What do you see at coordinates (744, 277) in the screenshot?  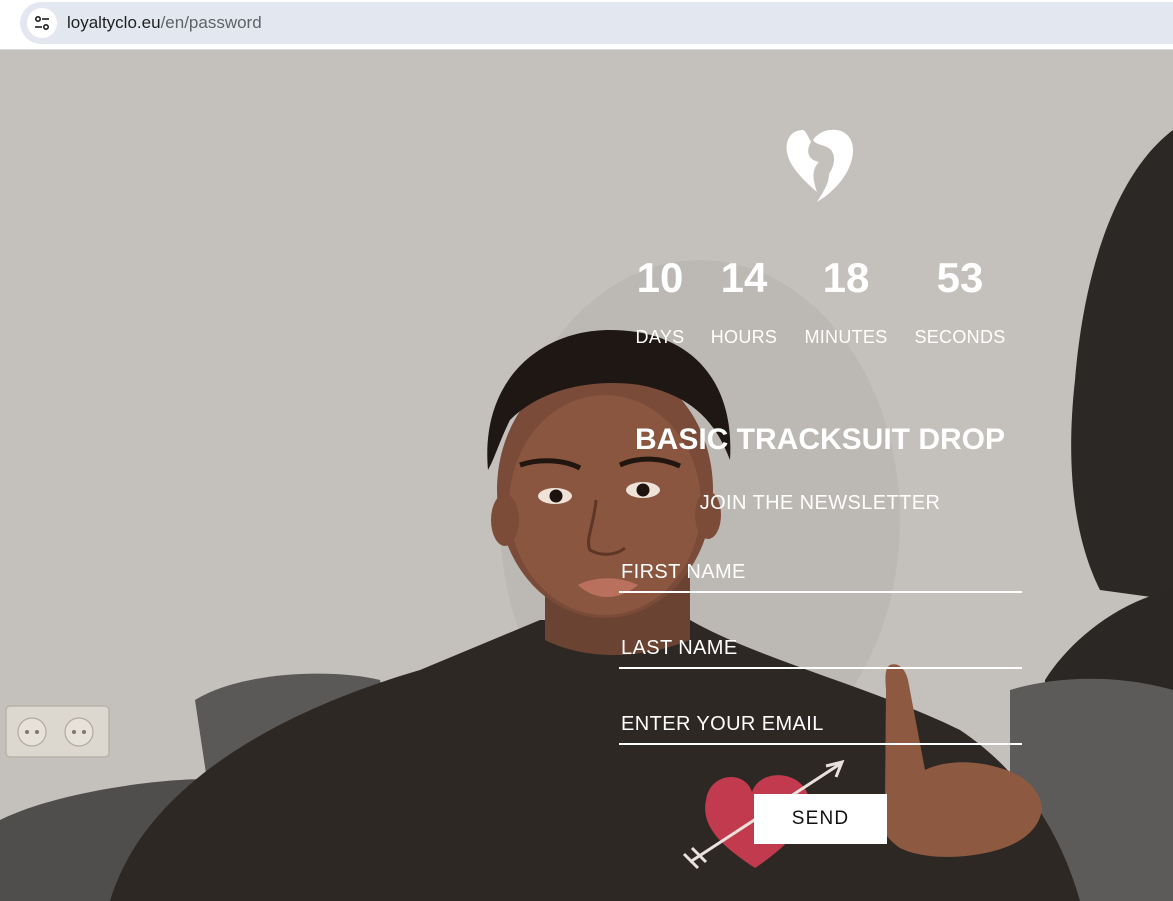 I see `hours-value: 14` at bounding box center [744, 277].